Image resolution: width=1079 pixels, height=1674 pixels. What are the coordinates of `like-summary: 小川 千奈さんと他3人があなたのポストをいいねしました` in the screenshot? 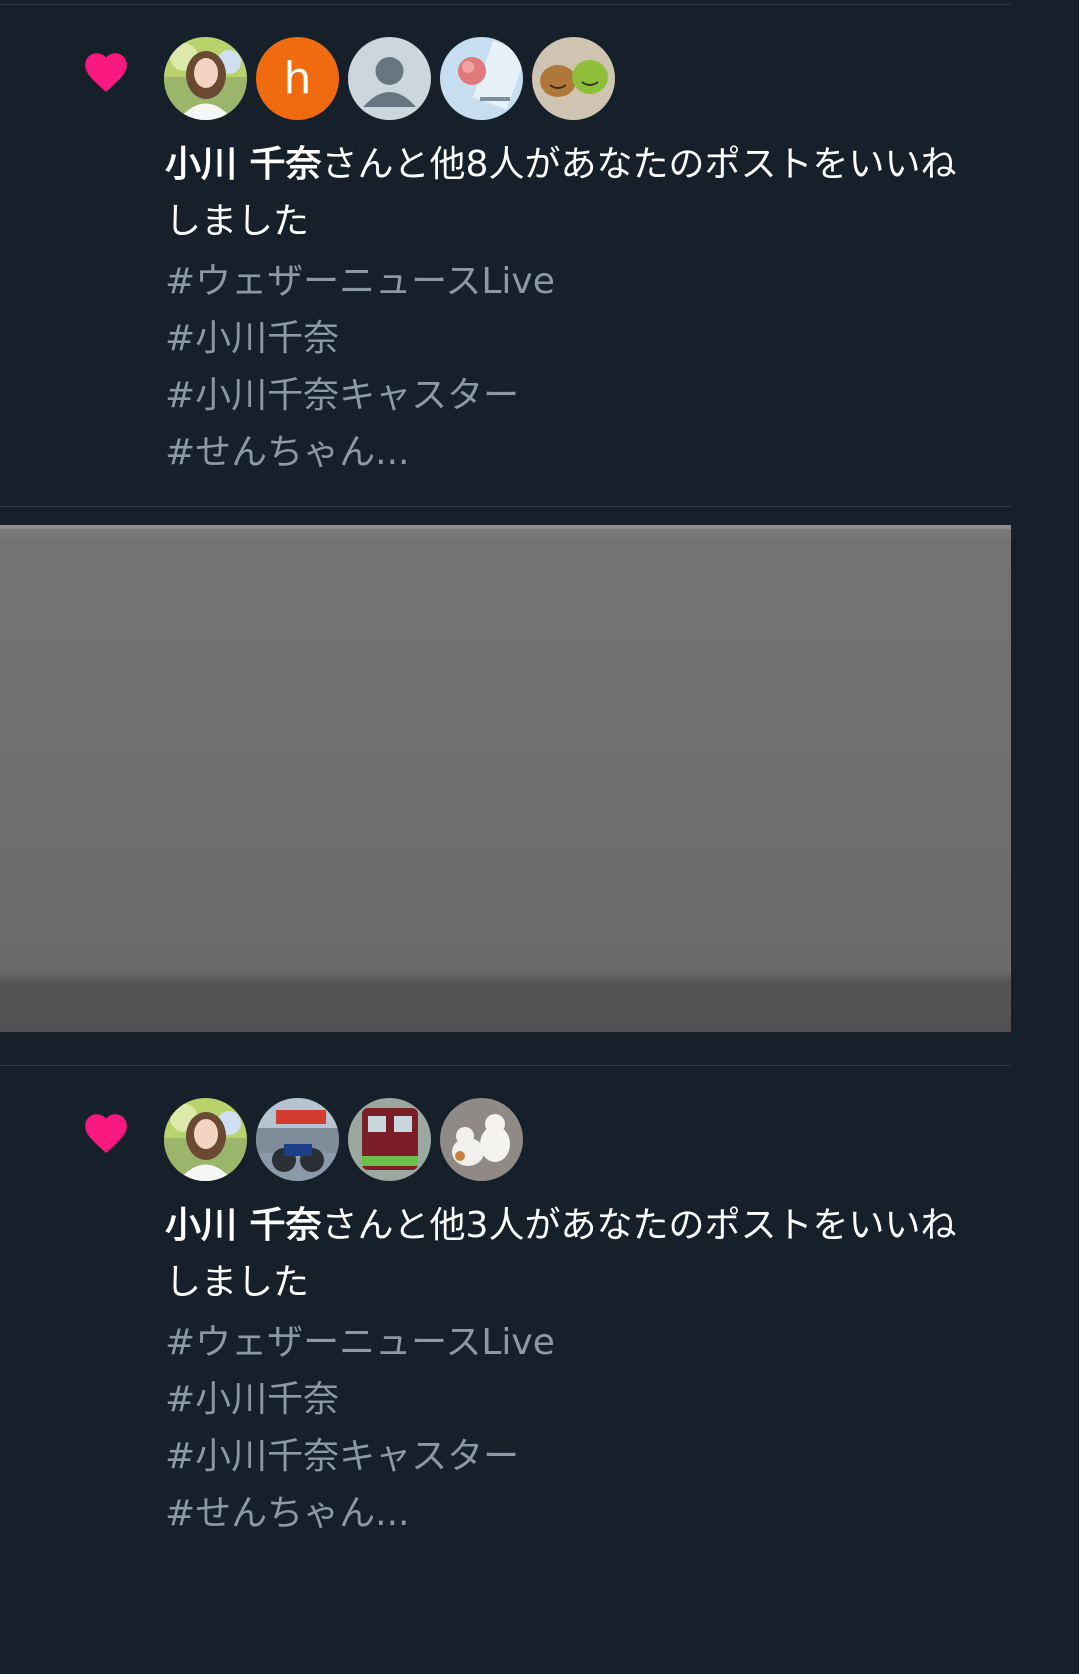 It's located at (565, 1254).